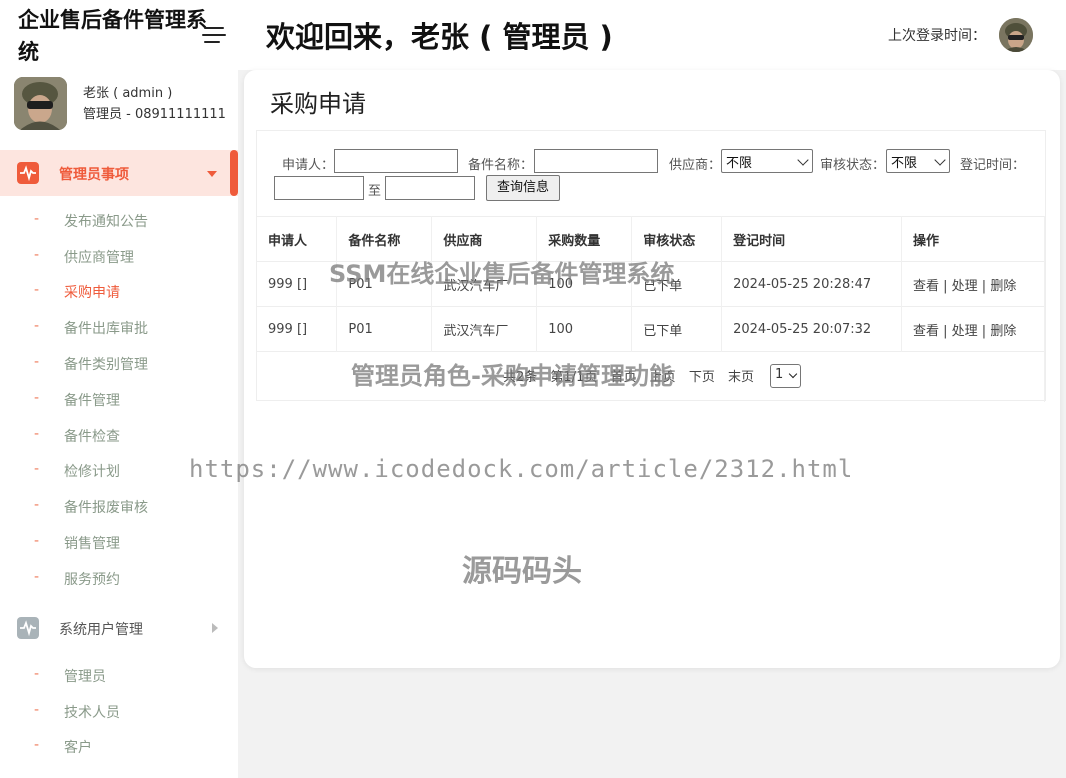  I want to click on app-title: 企业售后备件管理系统, so click(112, 36).